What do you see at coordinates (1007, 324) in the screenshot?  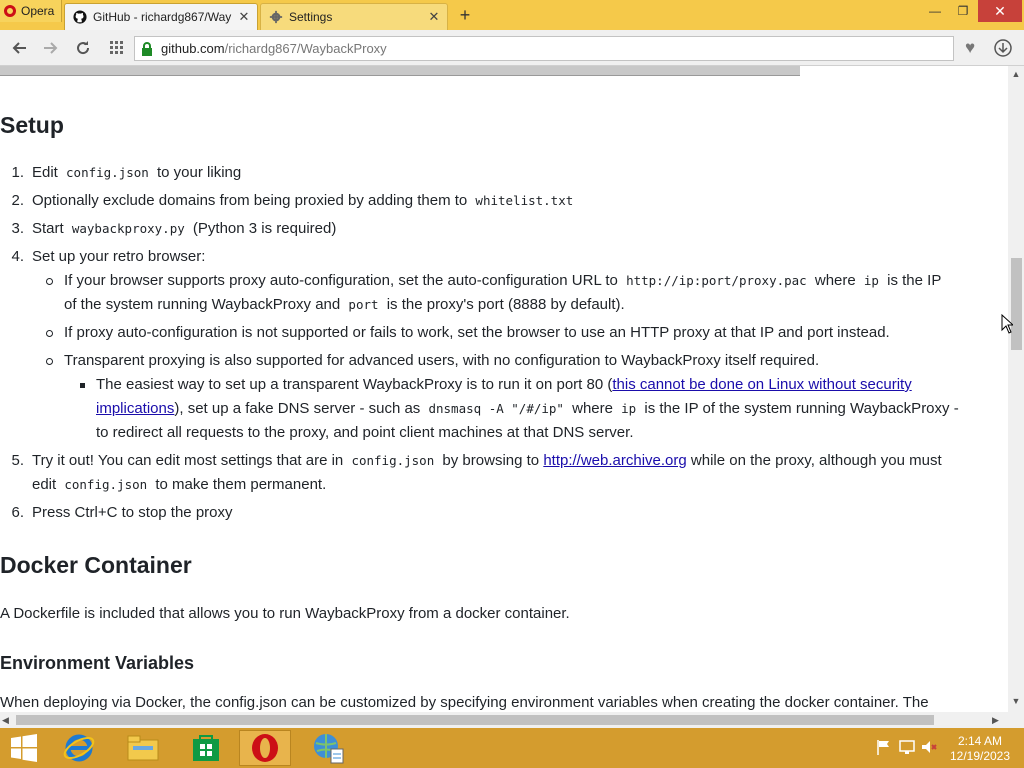 I see `mouse-cursor-icon` at bounding box center [1007, 324].